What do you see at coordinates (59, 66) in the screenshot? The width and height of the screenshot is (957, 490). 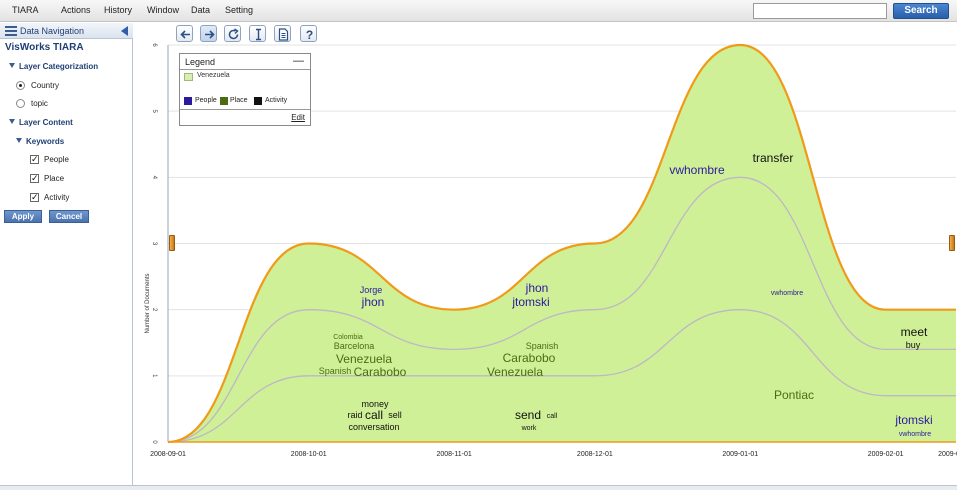 I see `section-label: Layer Categorization` at bounding box center [59, 66].